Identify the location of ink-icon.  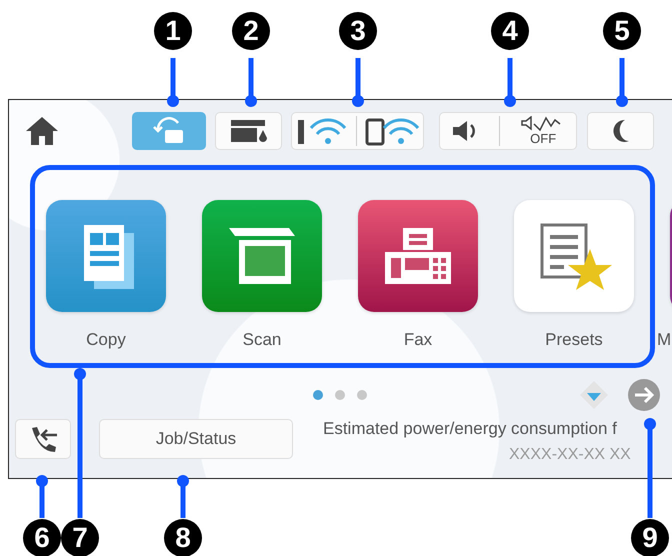
(248, 131).